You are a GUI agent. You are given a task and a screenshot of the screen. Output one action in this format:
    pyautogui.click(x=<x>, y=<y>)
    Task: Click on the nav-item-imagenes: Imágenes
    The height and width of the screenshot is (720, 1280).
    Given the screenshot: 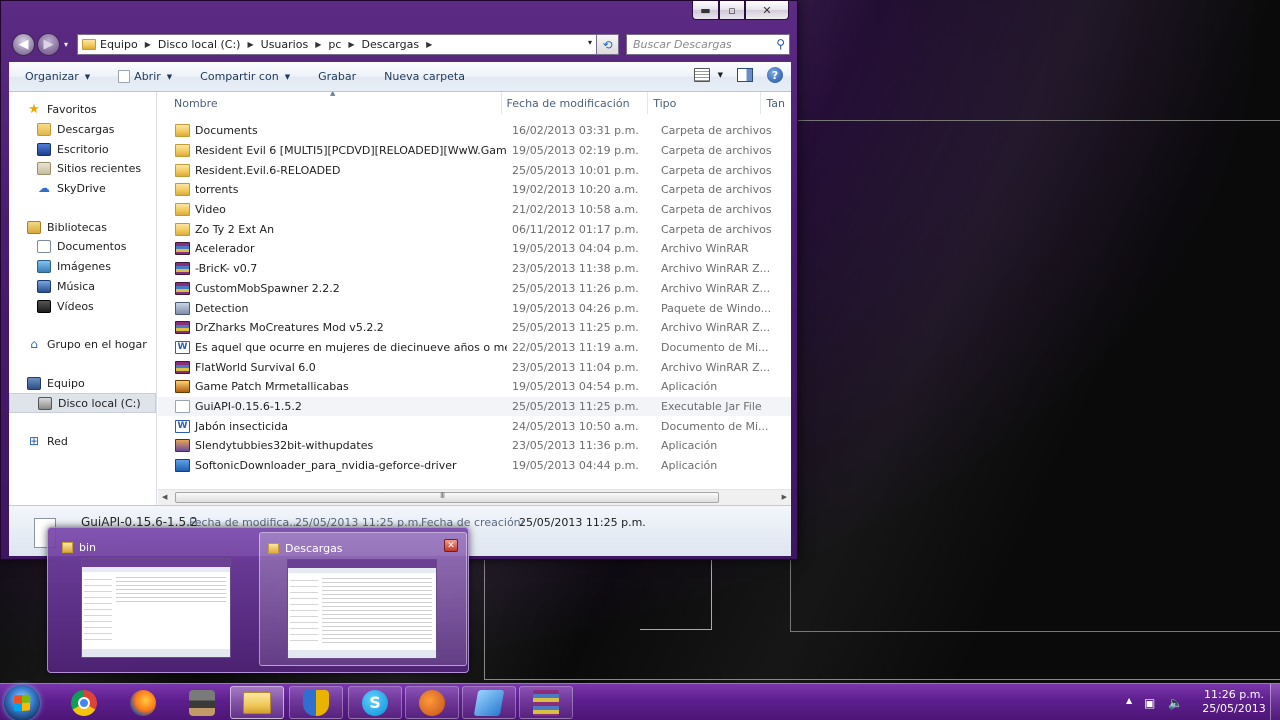 What is the action you would take?
    pyautogui.click(x=82, y=267)
    